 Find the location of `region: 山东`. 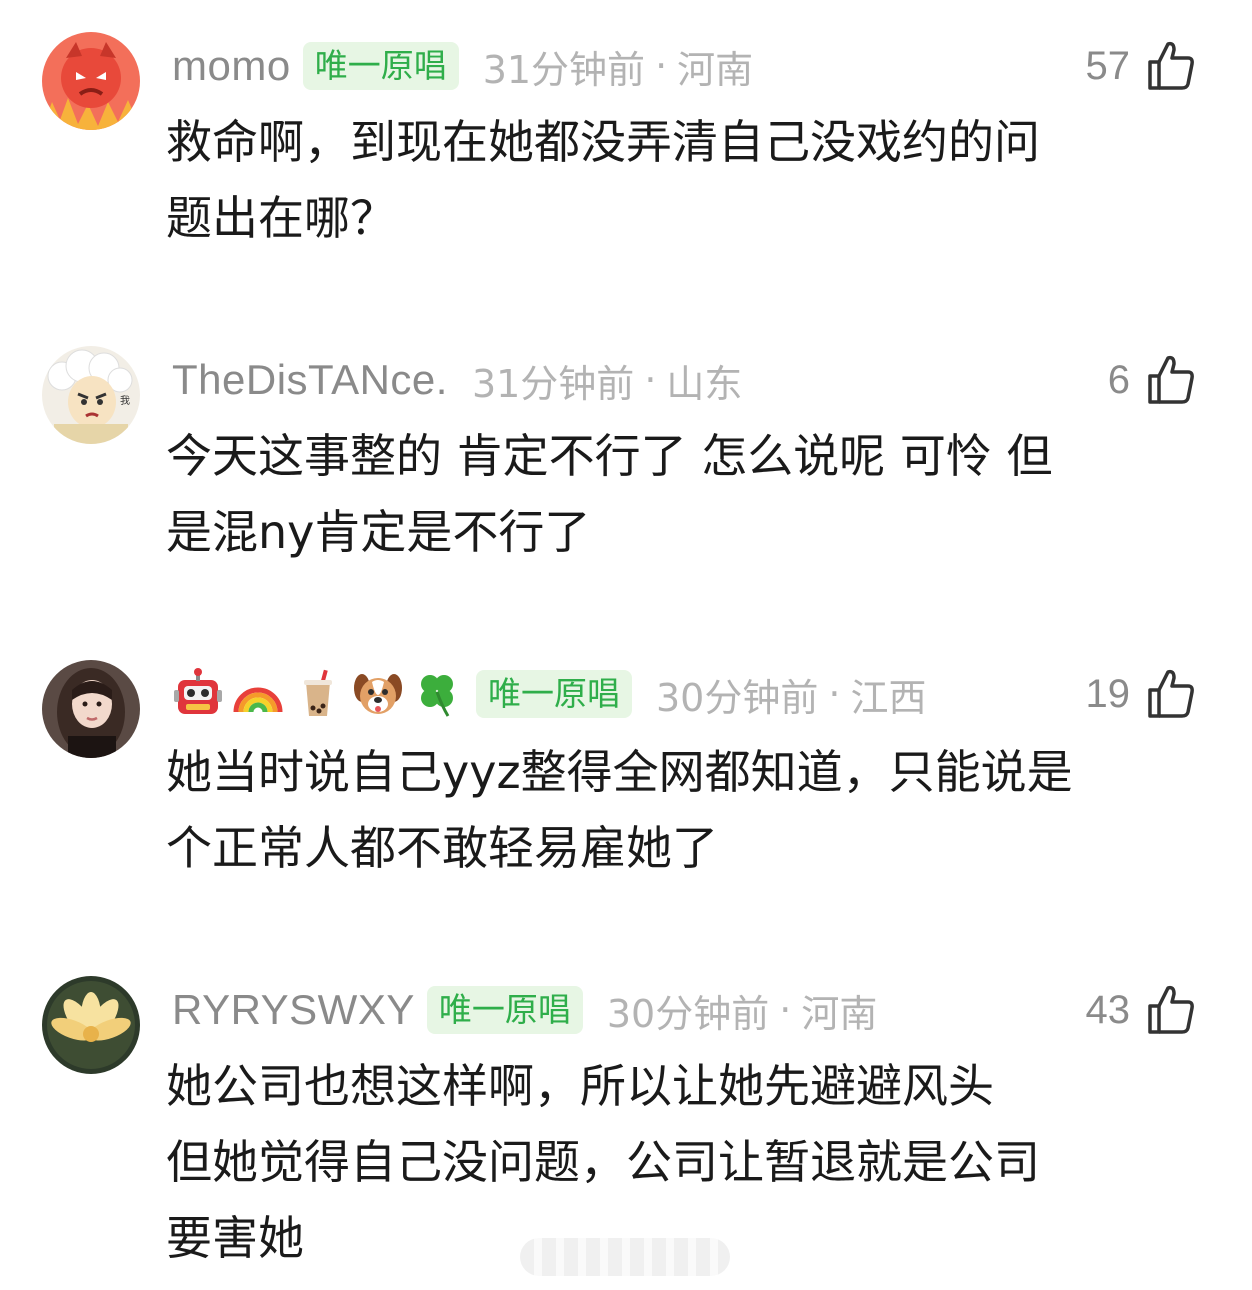

region: 山东 is located at coordinates (704, 383).